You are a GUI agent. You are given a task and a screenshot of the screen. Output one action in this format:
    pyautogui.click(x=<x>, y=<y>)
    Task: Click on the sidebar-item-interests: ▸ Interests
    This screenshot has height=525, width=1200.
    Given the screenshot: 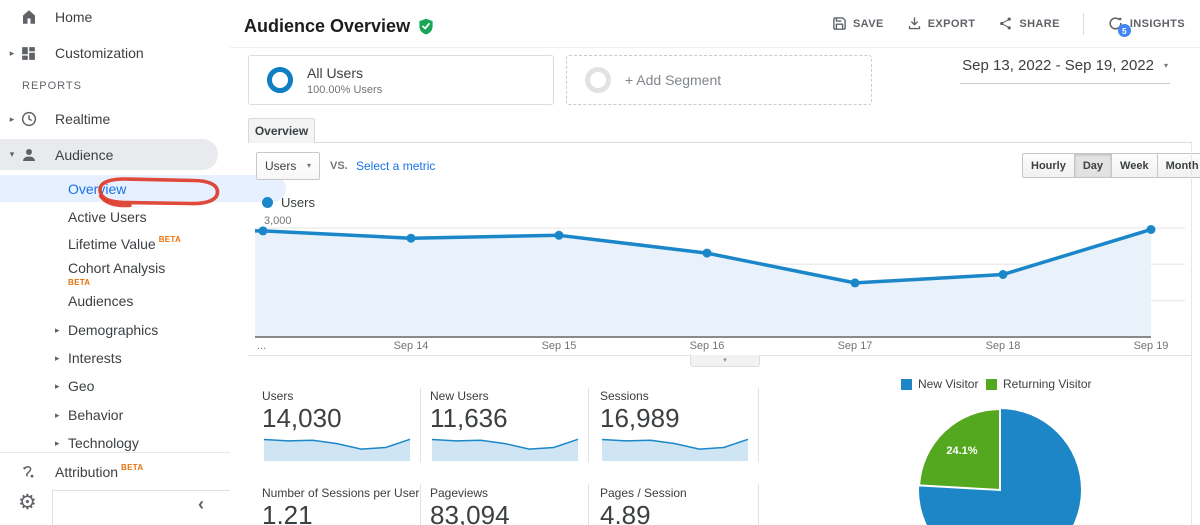 What is the action you would take?
    pyautogui.click(x=61, y=358)
    